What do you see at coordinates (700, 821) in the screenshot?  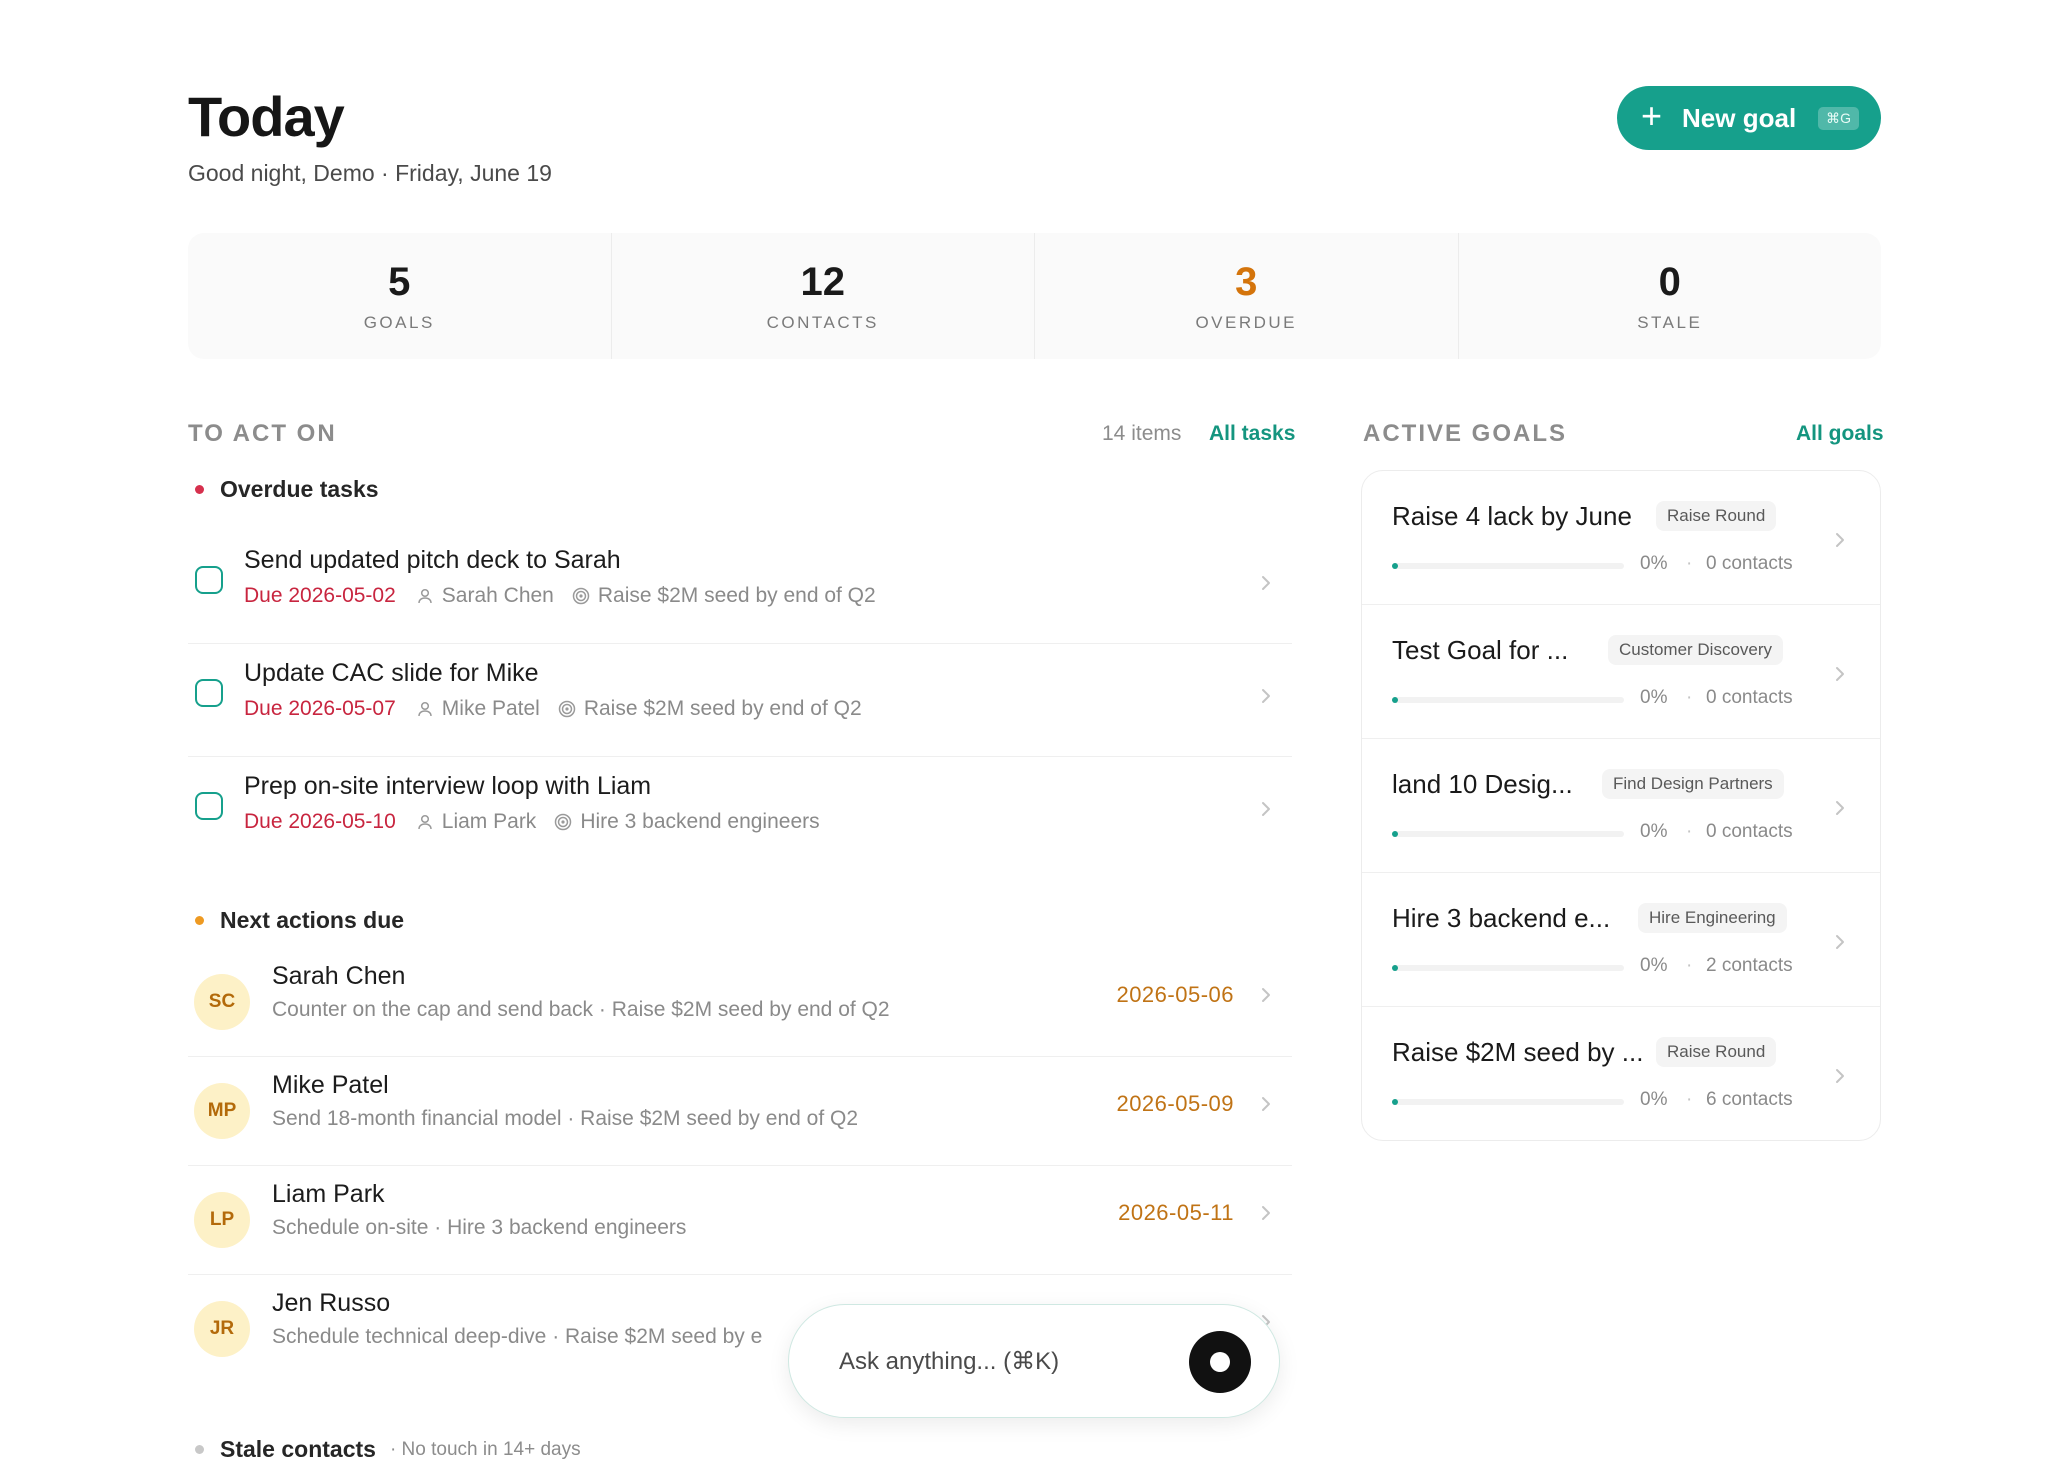 I see `task-goal: Hire 3 backend engineers` at bounding box center [700, 821].